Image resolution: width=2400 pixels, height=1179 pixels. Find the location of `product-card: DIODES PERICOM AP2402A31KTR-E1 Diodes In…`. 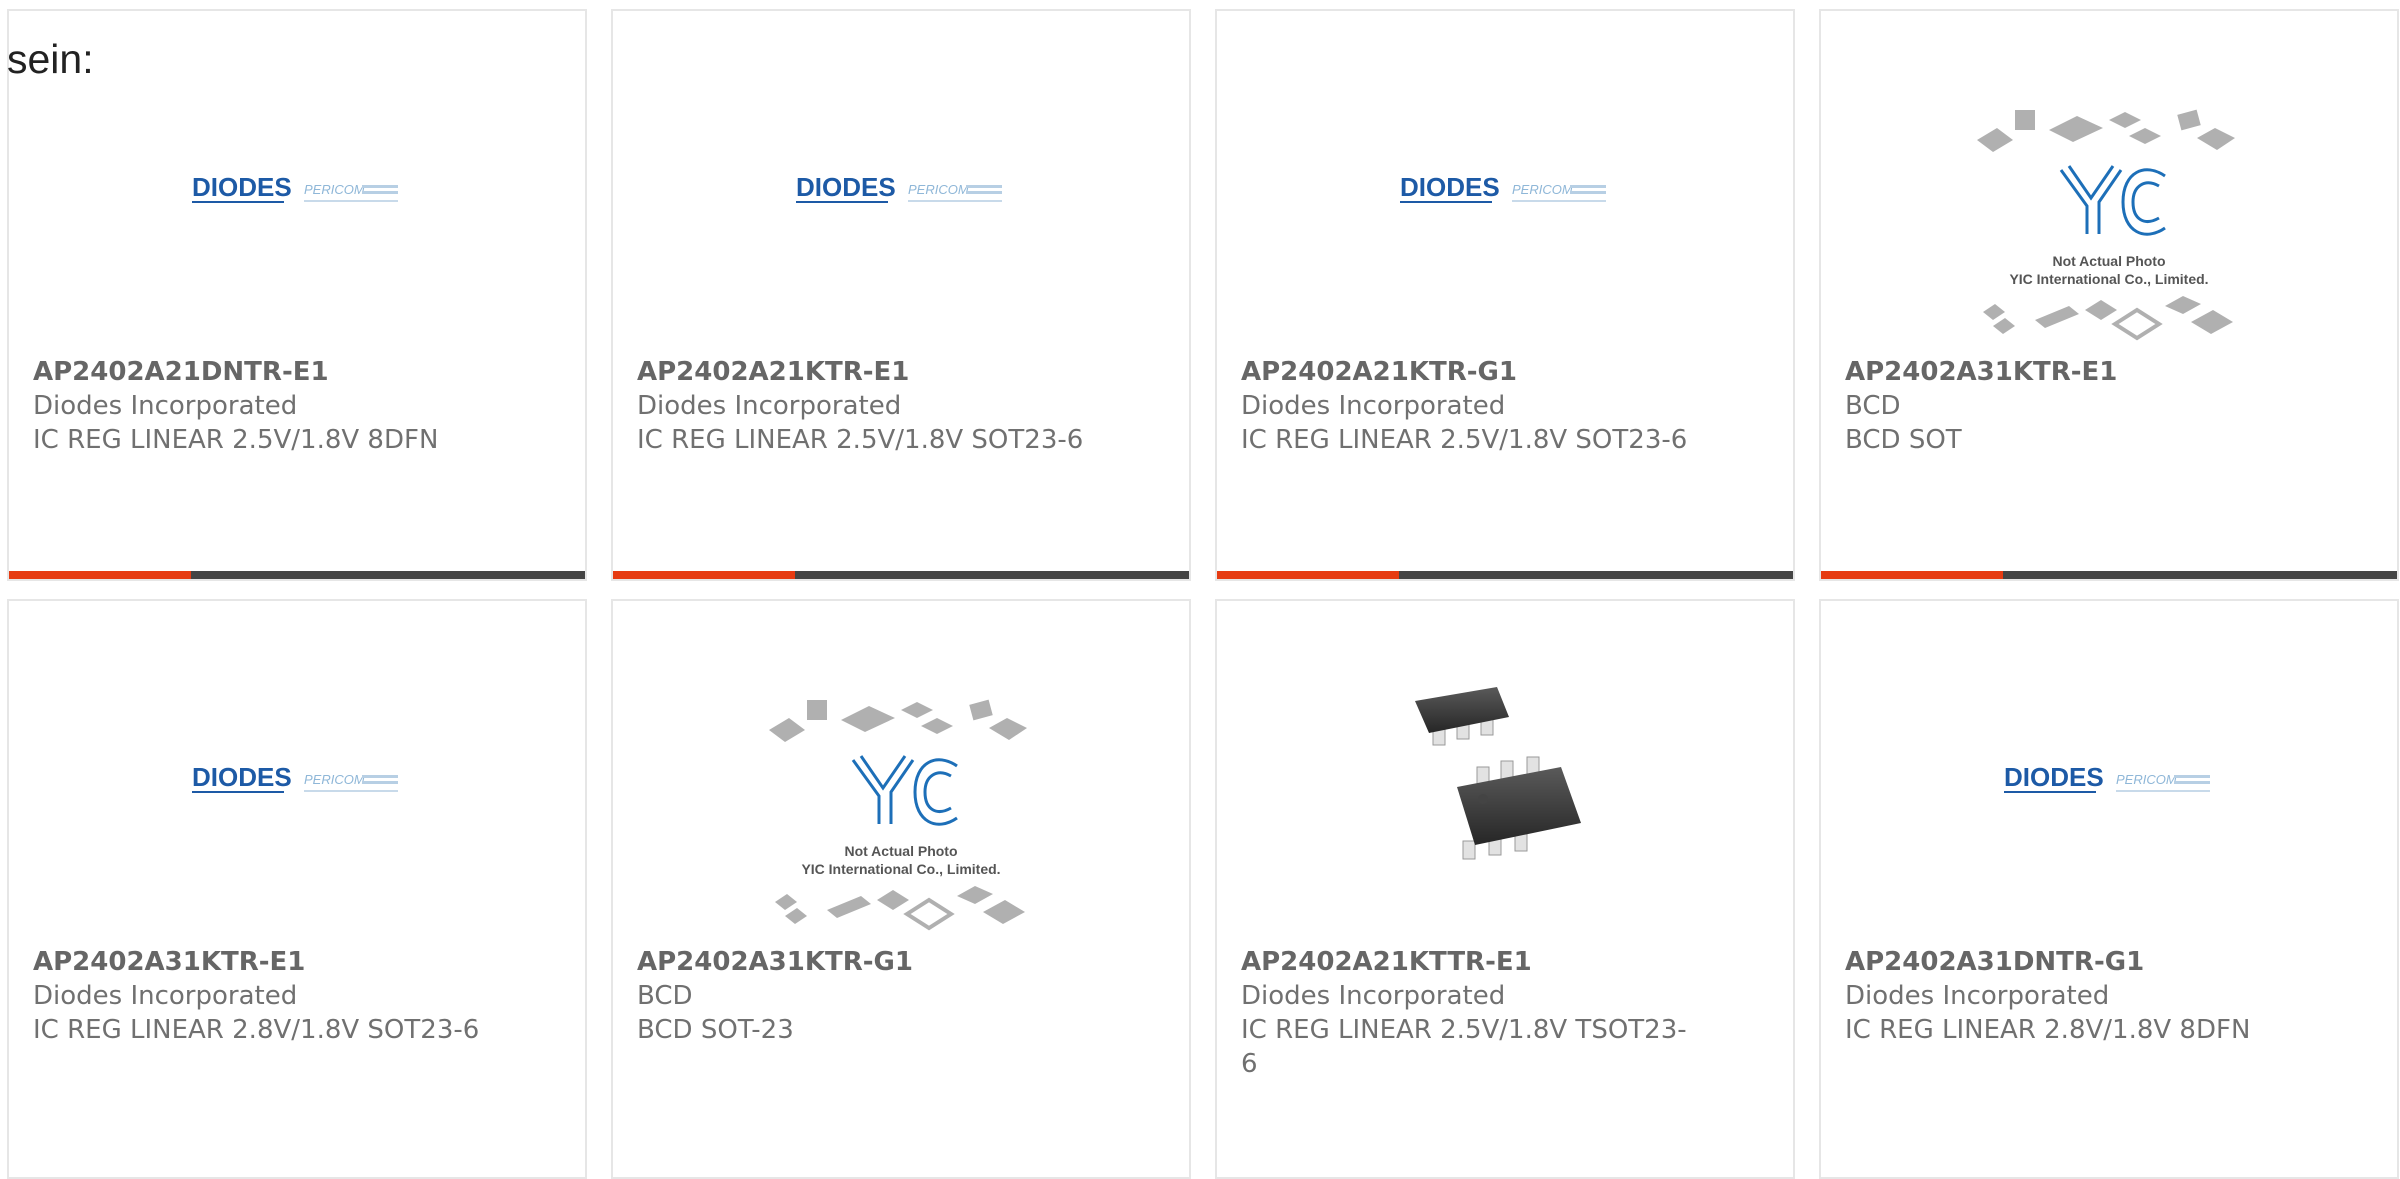

product-card: DIODES PERICOM AP2402A31KTR-E1 Diodes In… is located at coordinates (297, 889).